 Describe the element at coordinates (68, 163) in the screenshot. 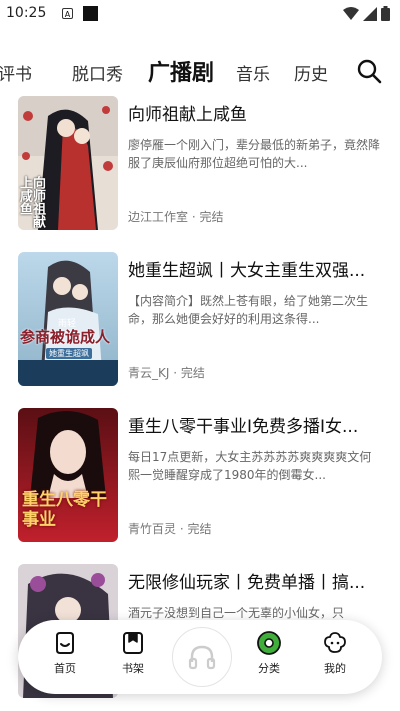

I see `book-cover: 向师祖献上咸鱼` at that location.